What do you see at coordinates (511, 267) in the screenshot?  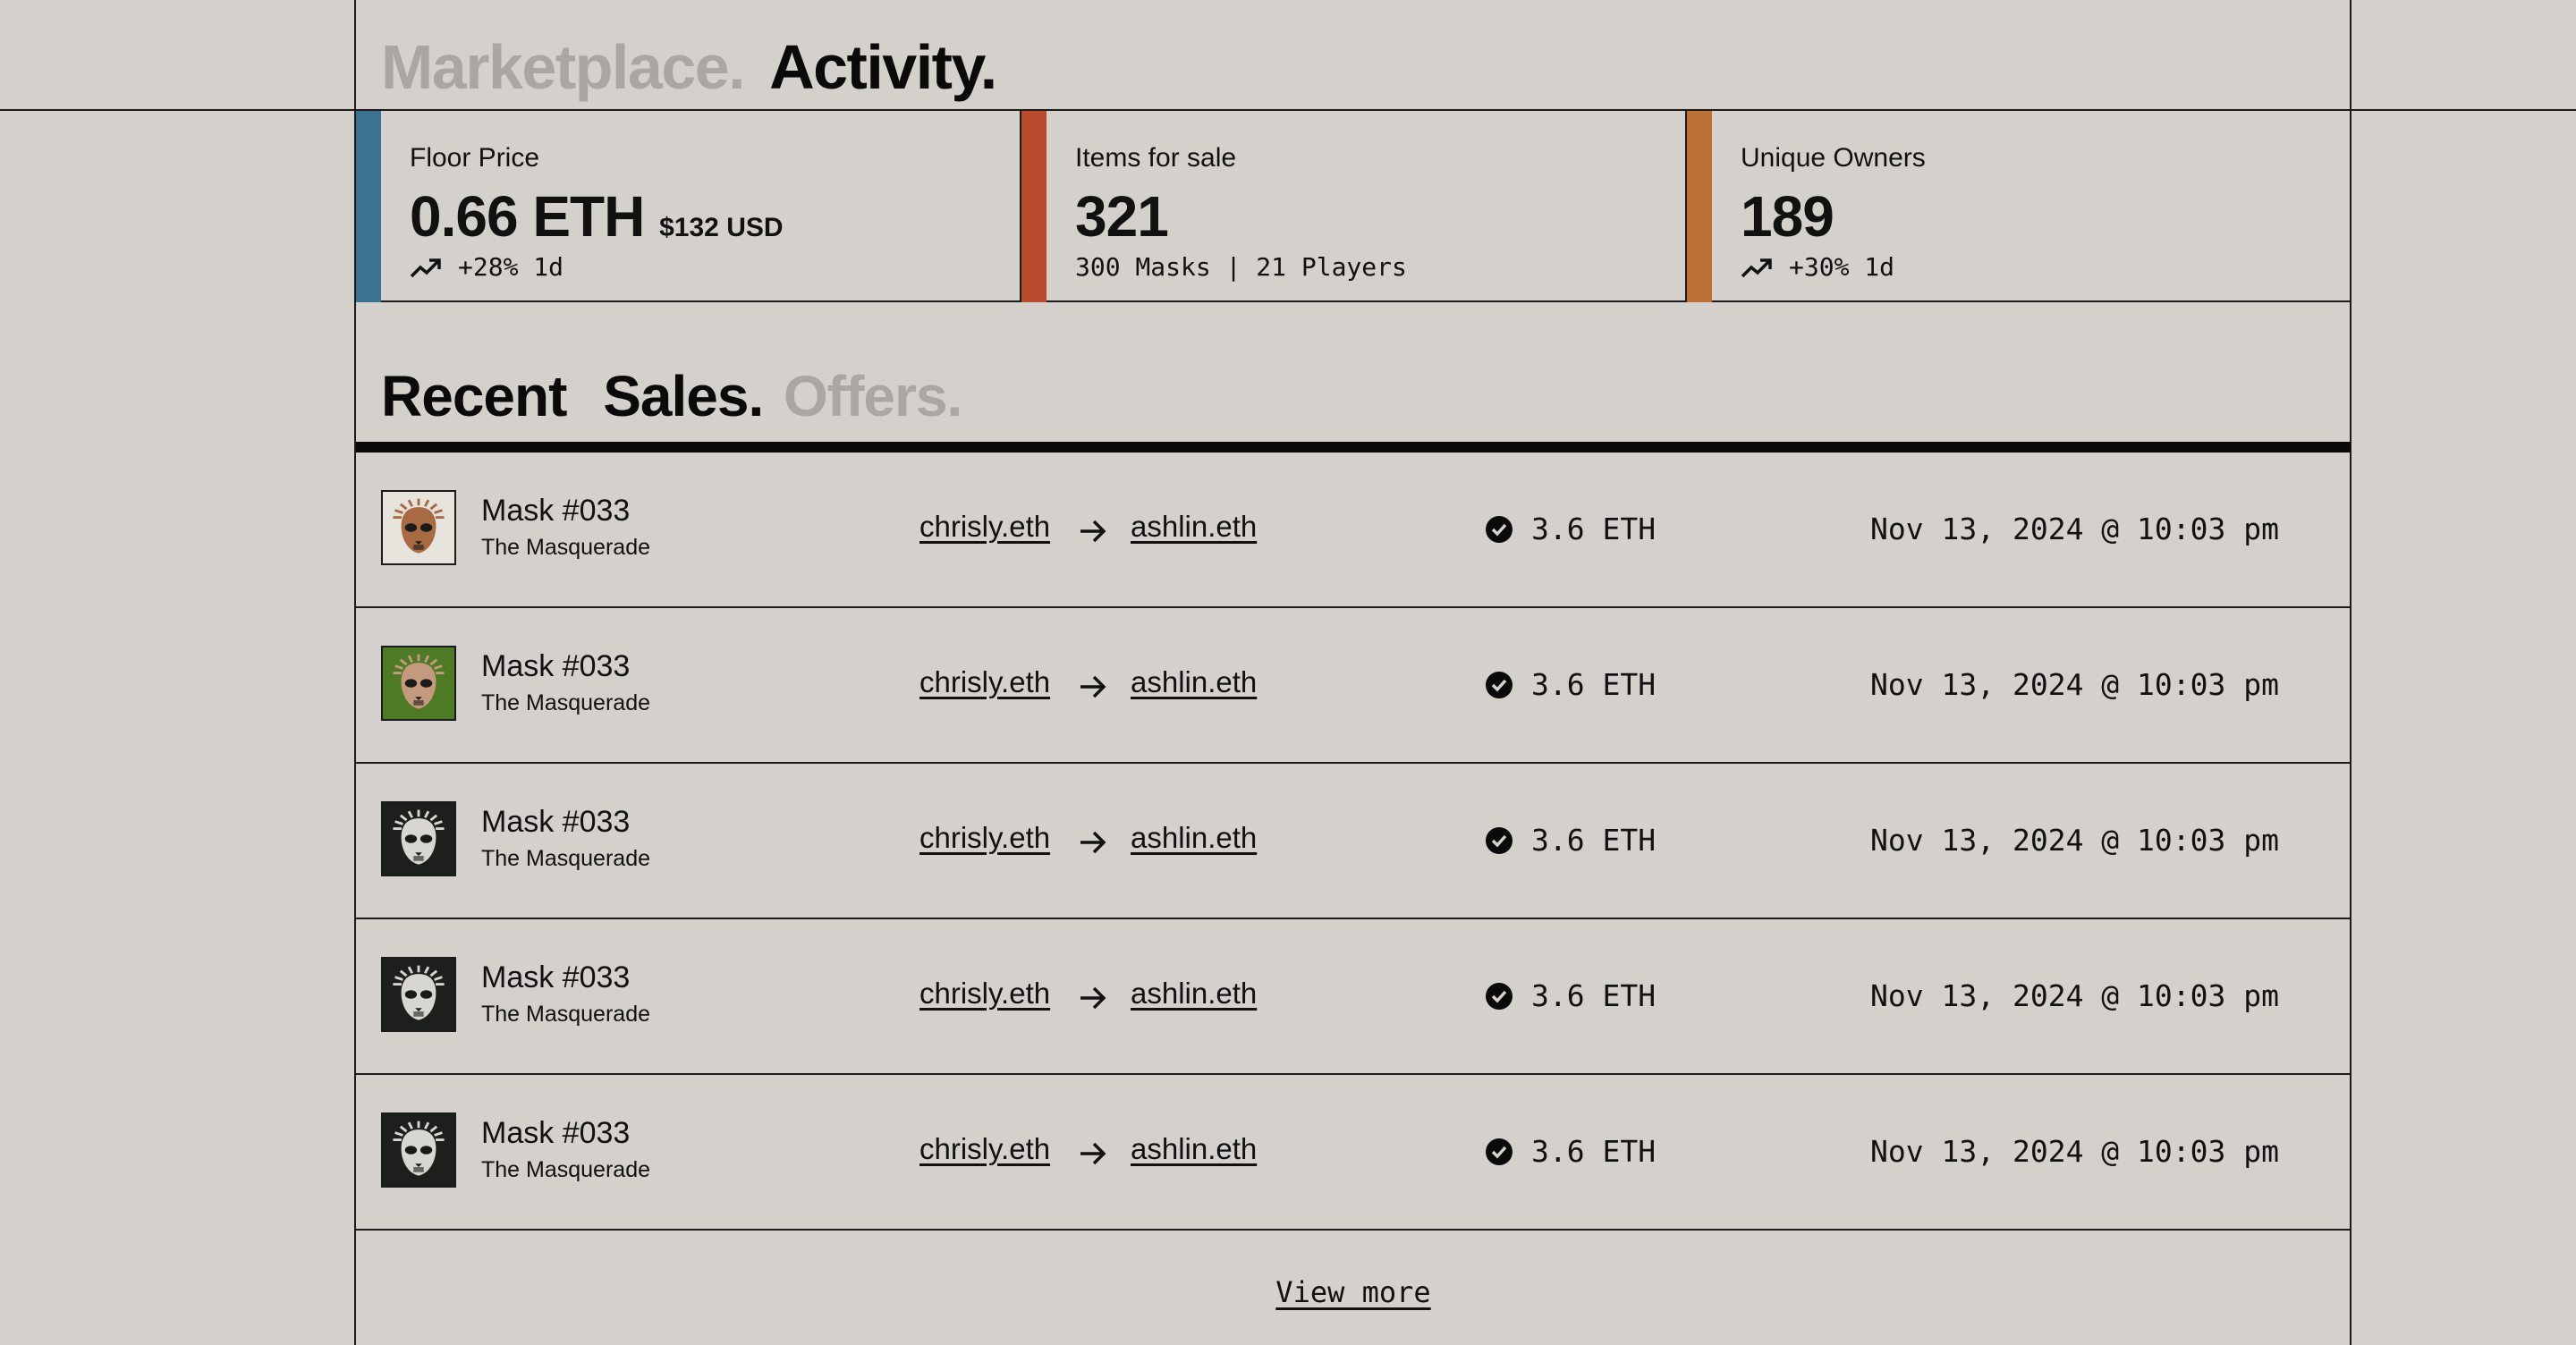 I see `stat-change-text: +28% 1d` at bounding box center [511, 267].